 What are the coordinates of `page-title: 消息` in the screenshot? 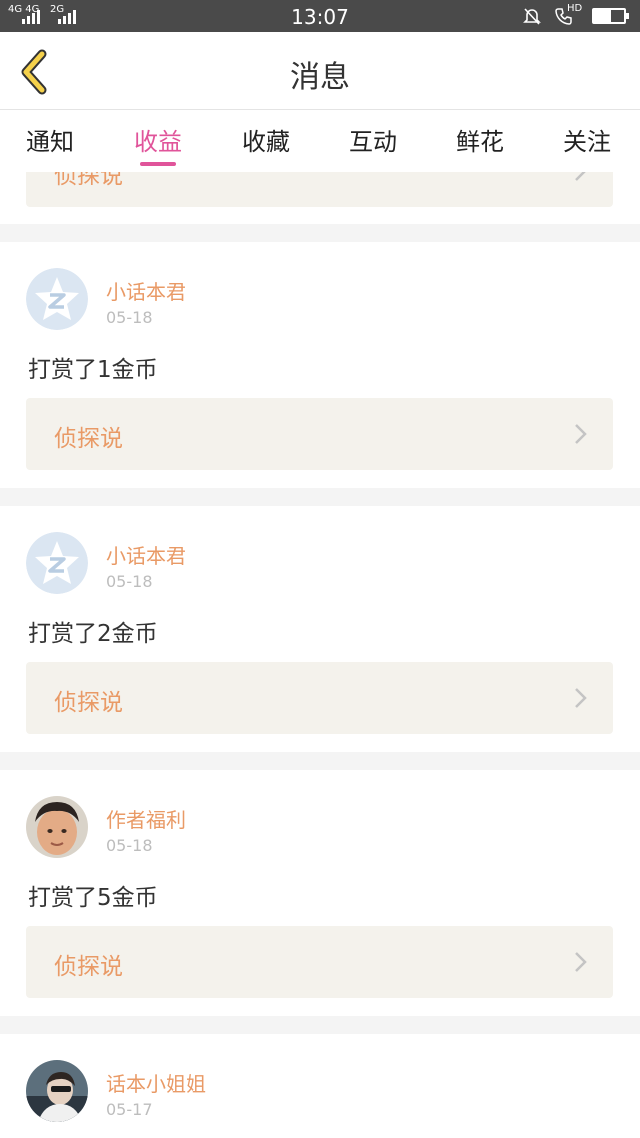 It's located at (320, 77).